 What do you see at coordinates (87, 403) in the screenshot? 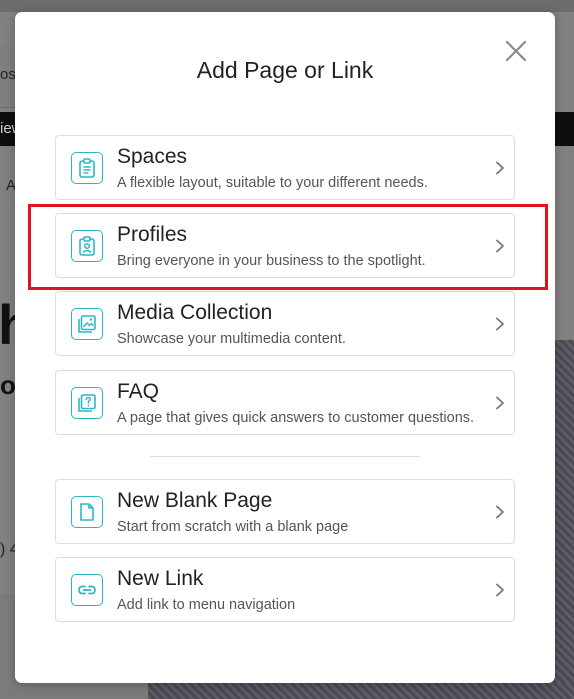
I see `question-icon` at bounding box center [87, 403].